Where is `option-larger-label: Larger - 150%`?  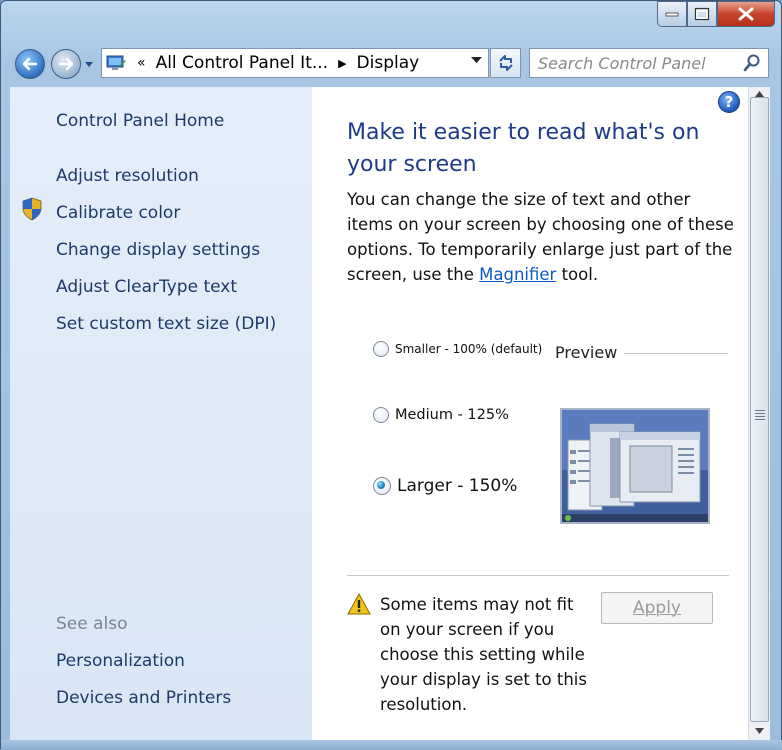 option-larger-label: Larger - 150% is located at coordinates (457, 486).